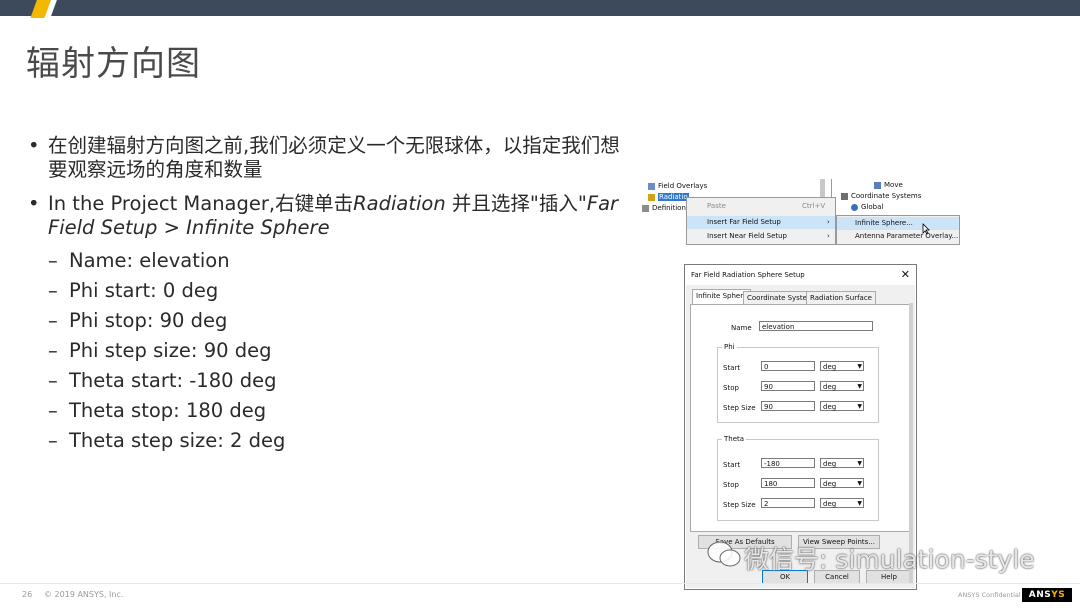 The height and width of the screenshot is (608, 1080). What do you see at coordinates (201, 203) in the screenshot?
I see `bullet-text-prefix: In the Project Manager,右键单击` at bounding box center [201, 203].